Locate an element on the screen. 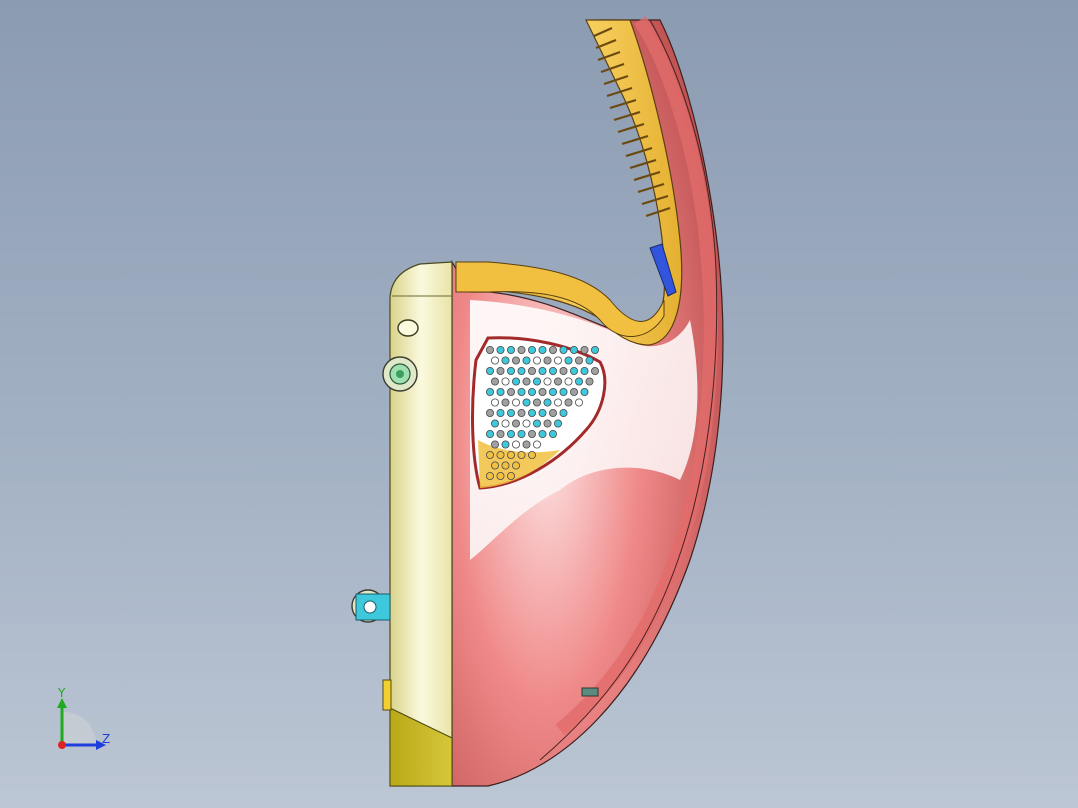  upper-latch is located at coordinates (400, 374).